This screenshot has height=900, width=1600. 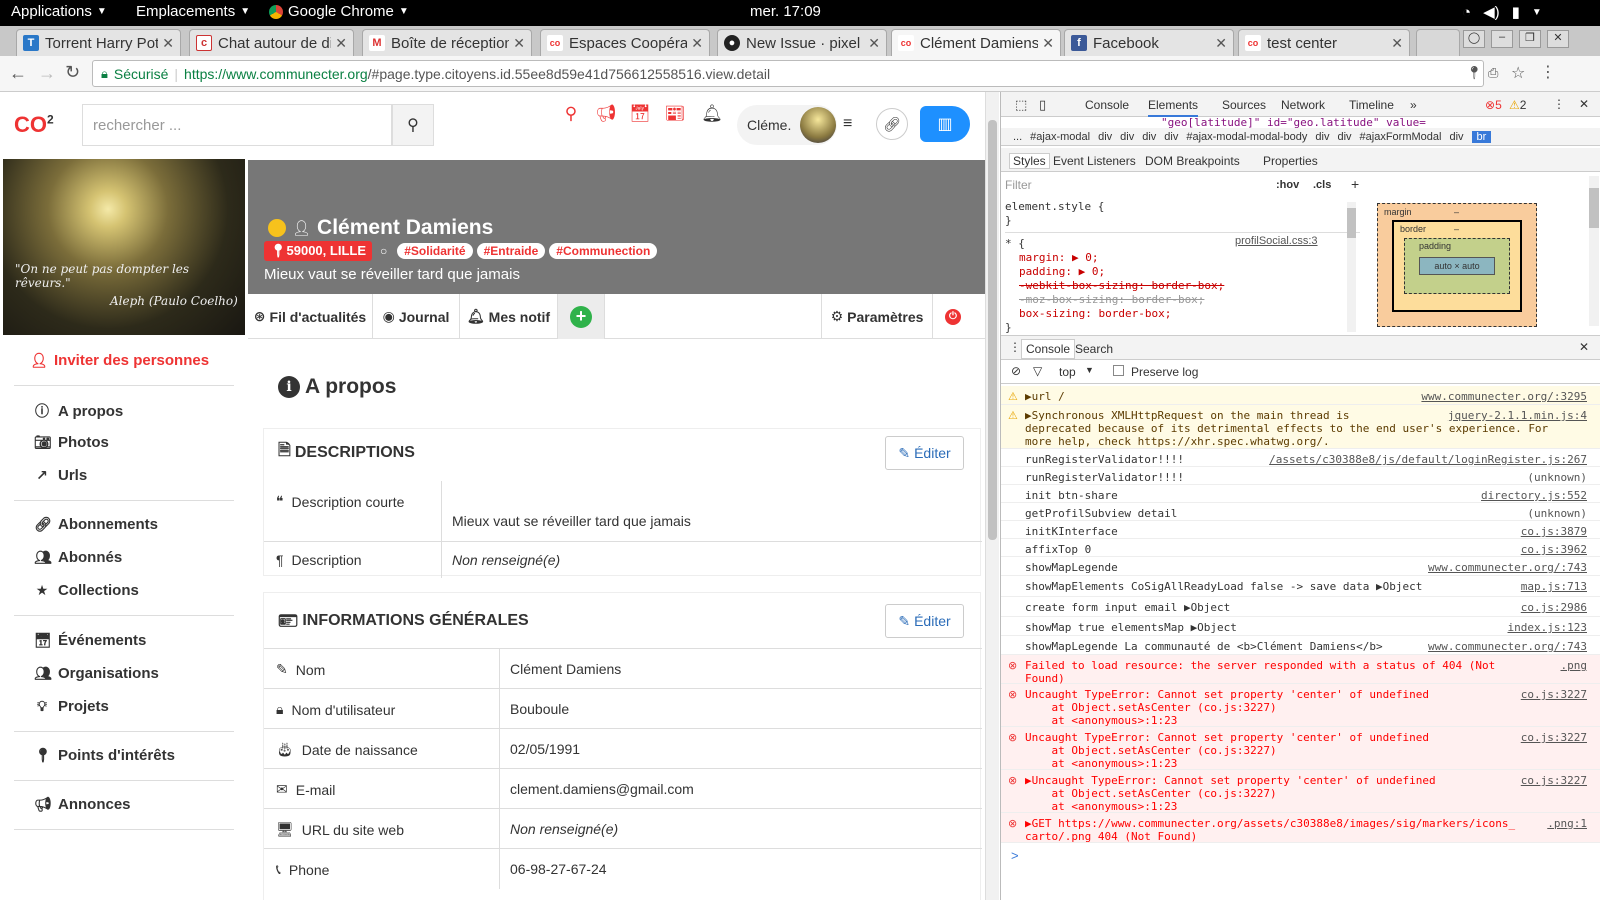 What do you see at coordinates (1037, 371) in the screenshot?
I see `filter-icon: ▽` at bounding box center [1037, 371].